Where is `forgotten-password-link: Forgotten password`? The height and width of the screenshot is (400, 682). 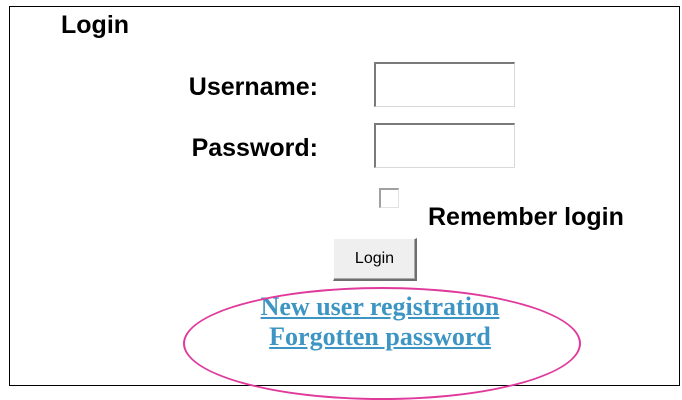
forgotten-password-link: Forgotten password is located at coordinates (380, 337).